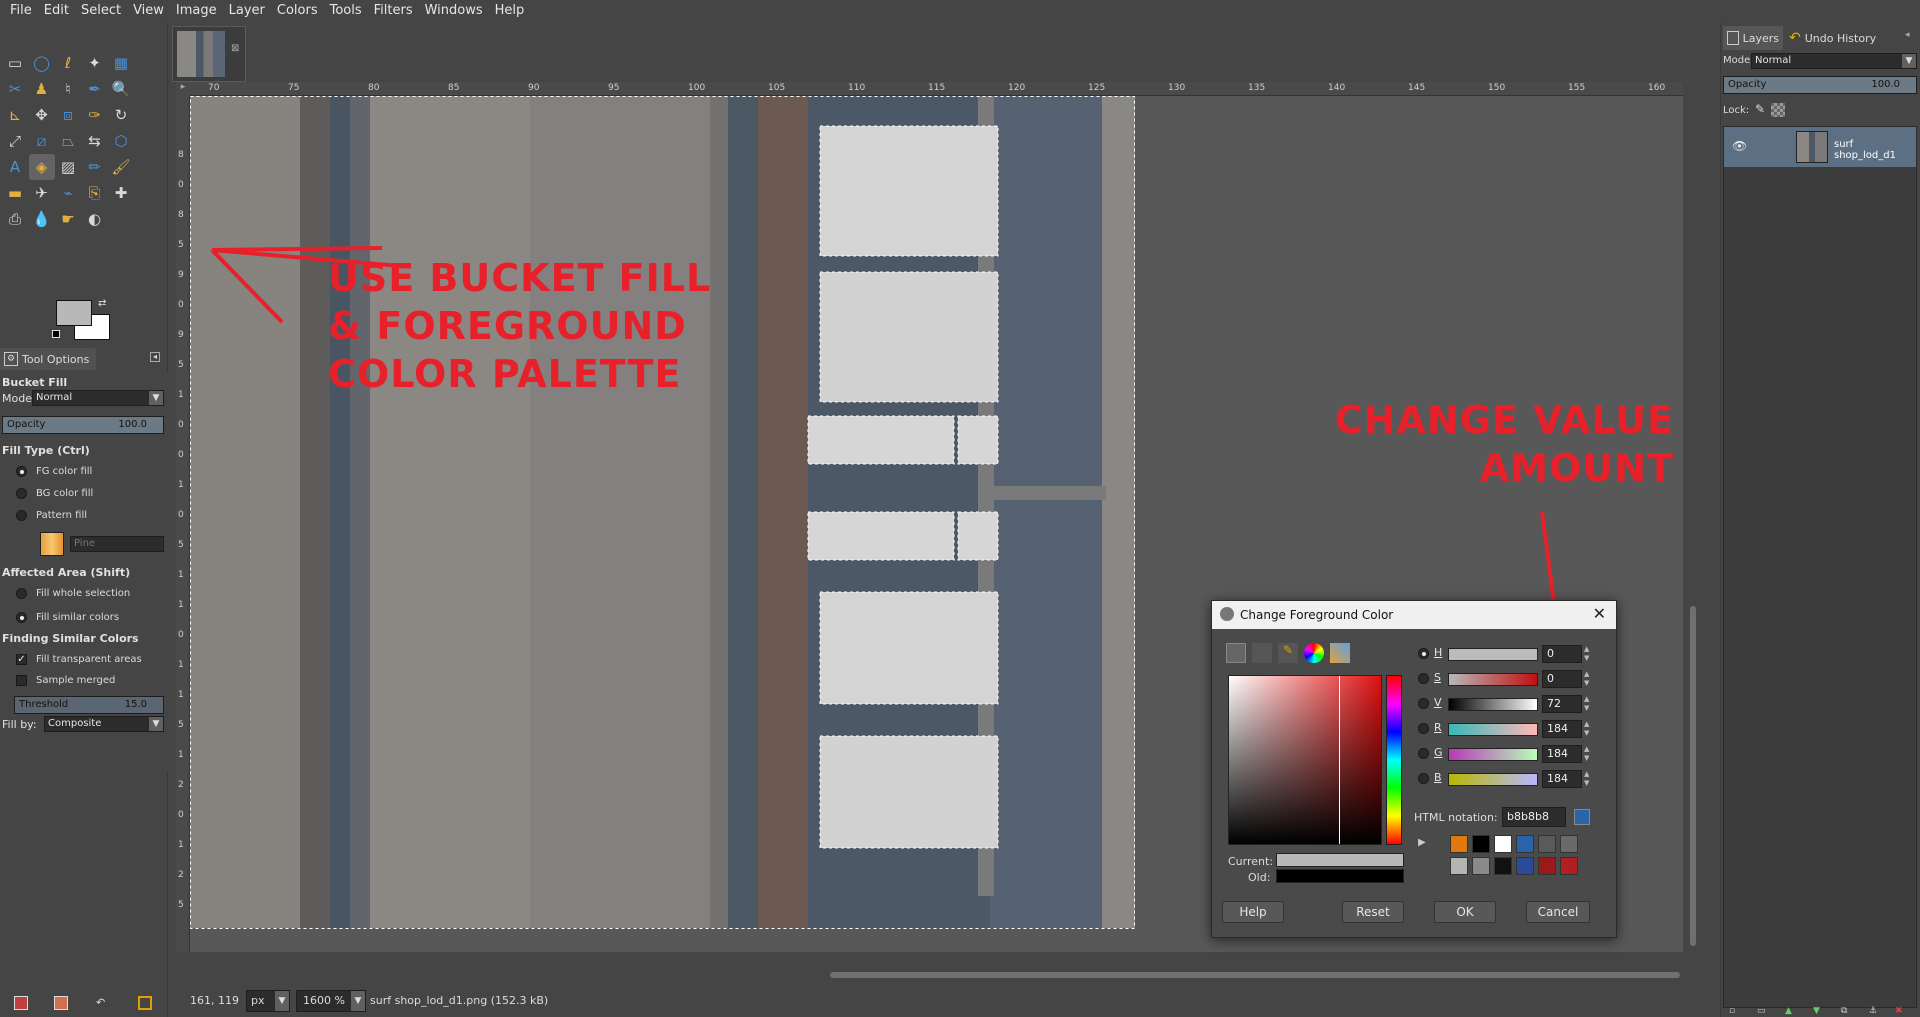 Image resolution: width=1920 pixels, height=1017 pixels. I want to click on pattern-fill-radio, so click(21, 515).